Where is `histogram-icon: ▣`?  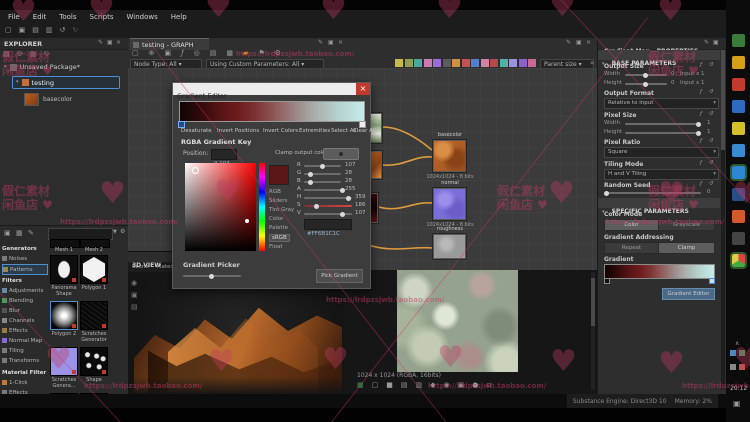 histogram-icon: ▣ is located at coordinates (461, 385).